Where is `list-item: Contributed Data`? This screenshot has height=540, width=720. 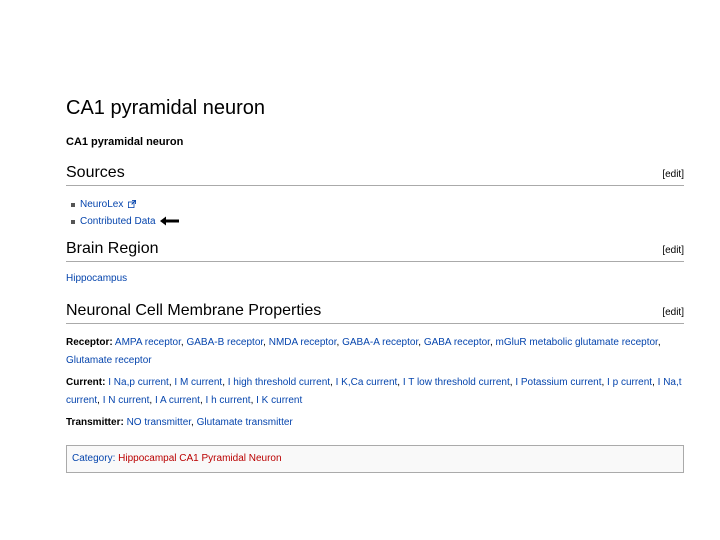
list-item: Contributed Data is located at coordinates (375, 221).